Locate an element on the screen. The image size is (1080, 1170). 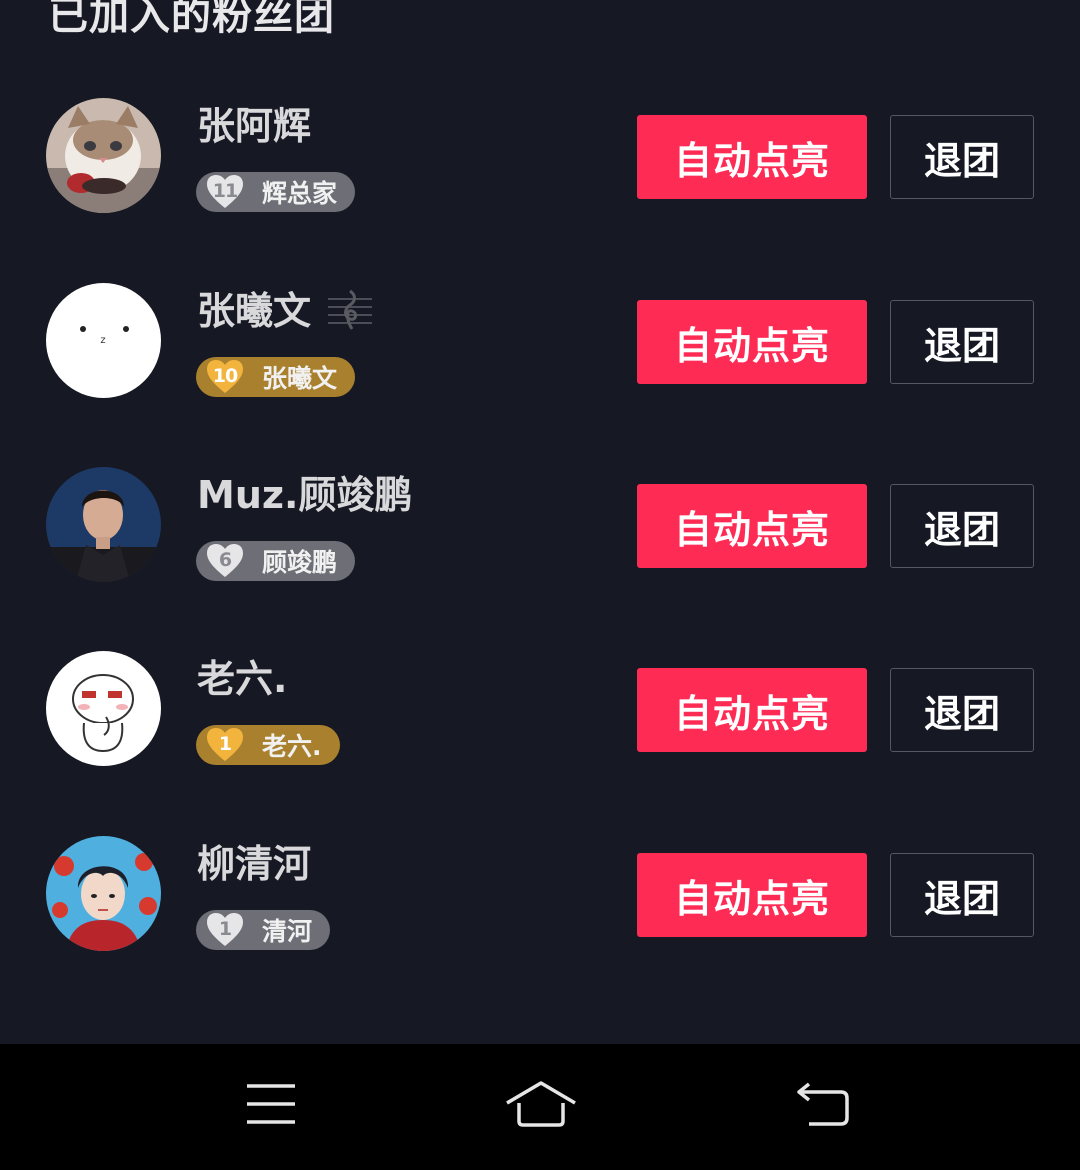
fan-club-badge: 1 清河 is located at coordinates (263, 930).